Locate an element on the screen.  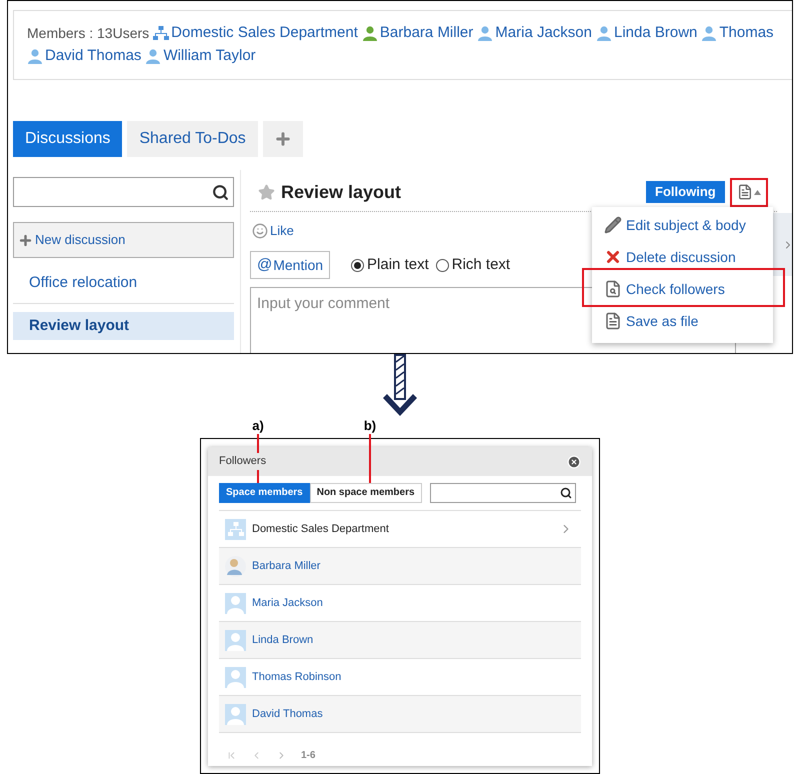
close-icon is located at coordinates (574, 461).